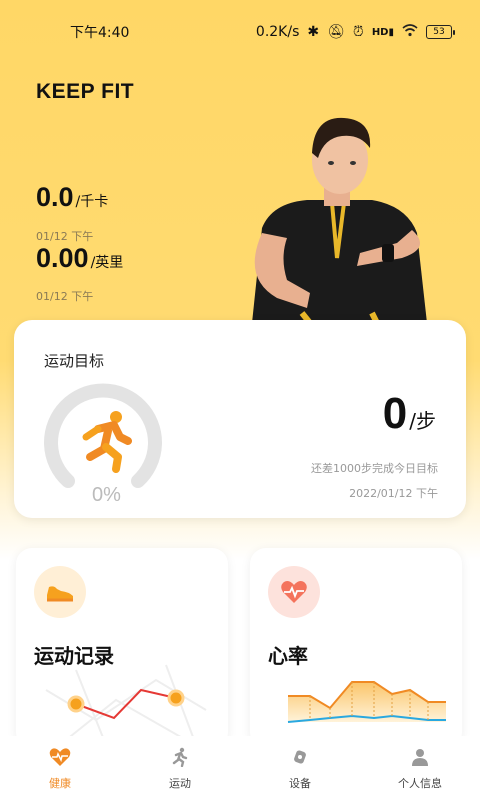 This screenshot has width=480, height=800. What do you see at coordinates (85, 91) in the screenshot?
I see `app-title: KEEP FIT` at bounding box center [85, 91].